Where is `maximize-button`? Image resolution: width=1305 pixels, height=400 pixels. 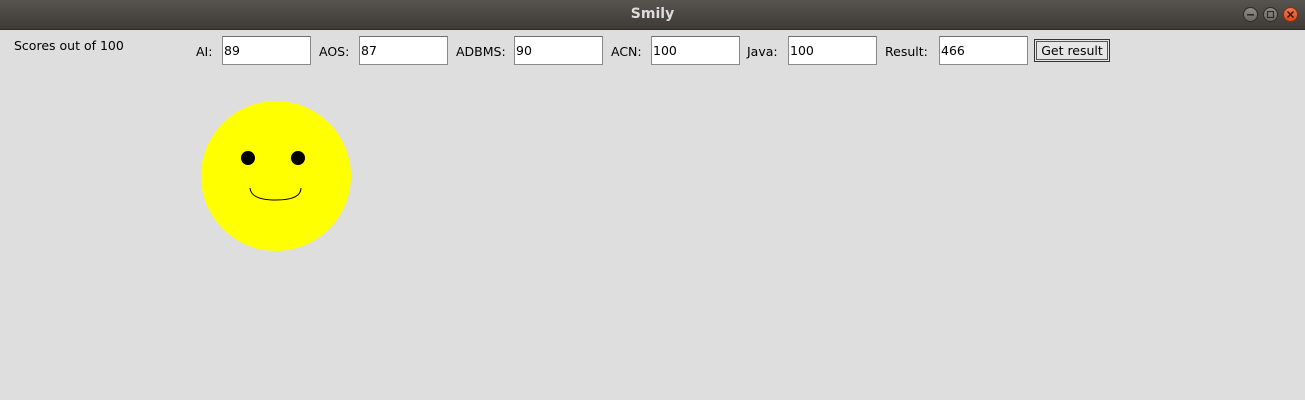 maximize-button is located at coordinates (1270, 14).